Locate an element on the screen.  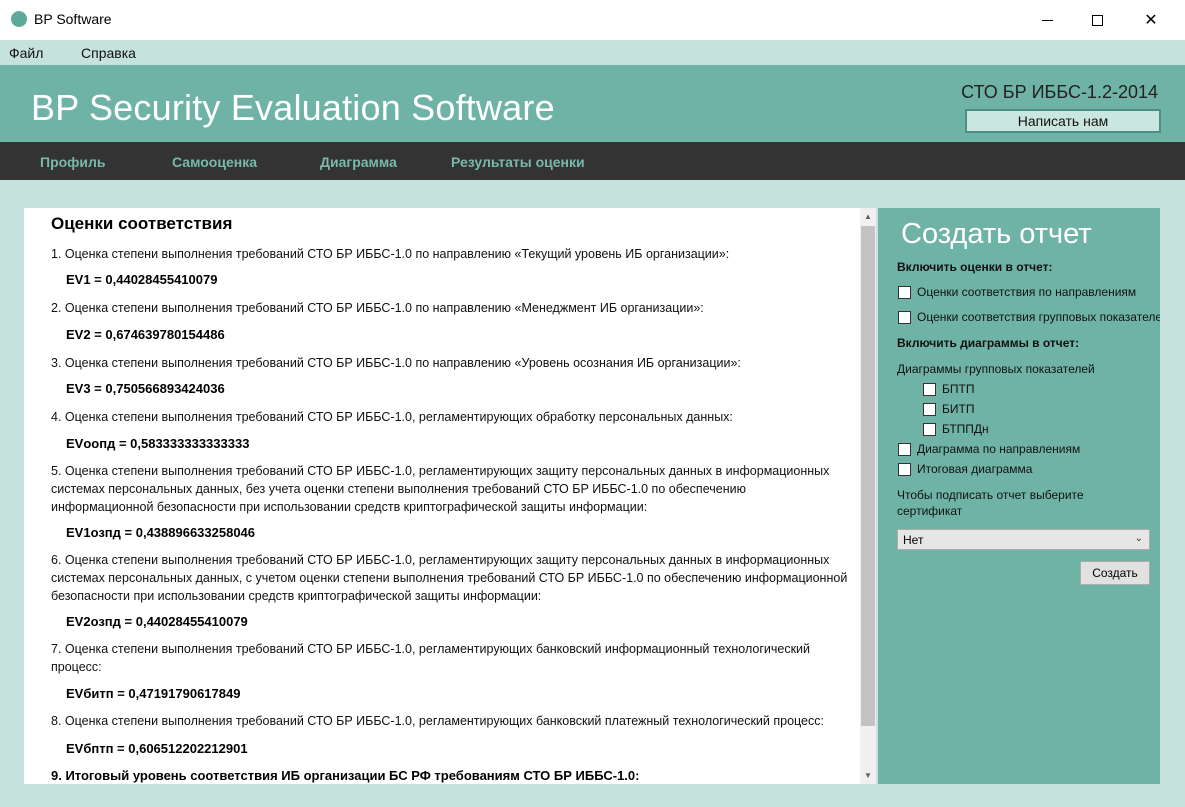
title-bar: BP Software ✕ is located at coordinates (592, 20).